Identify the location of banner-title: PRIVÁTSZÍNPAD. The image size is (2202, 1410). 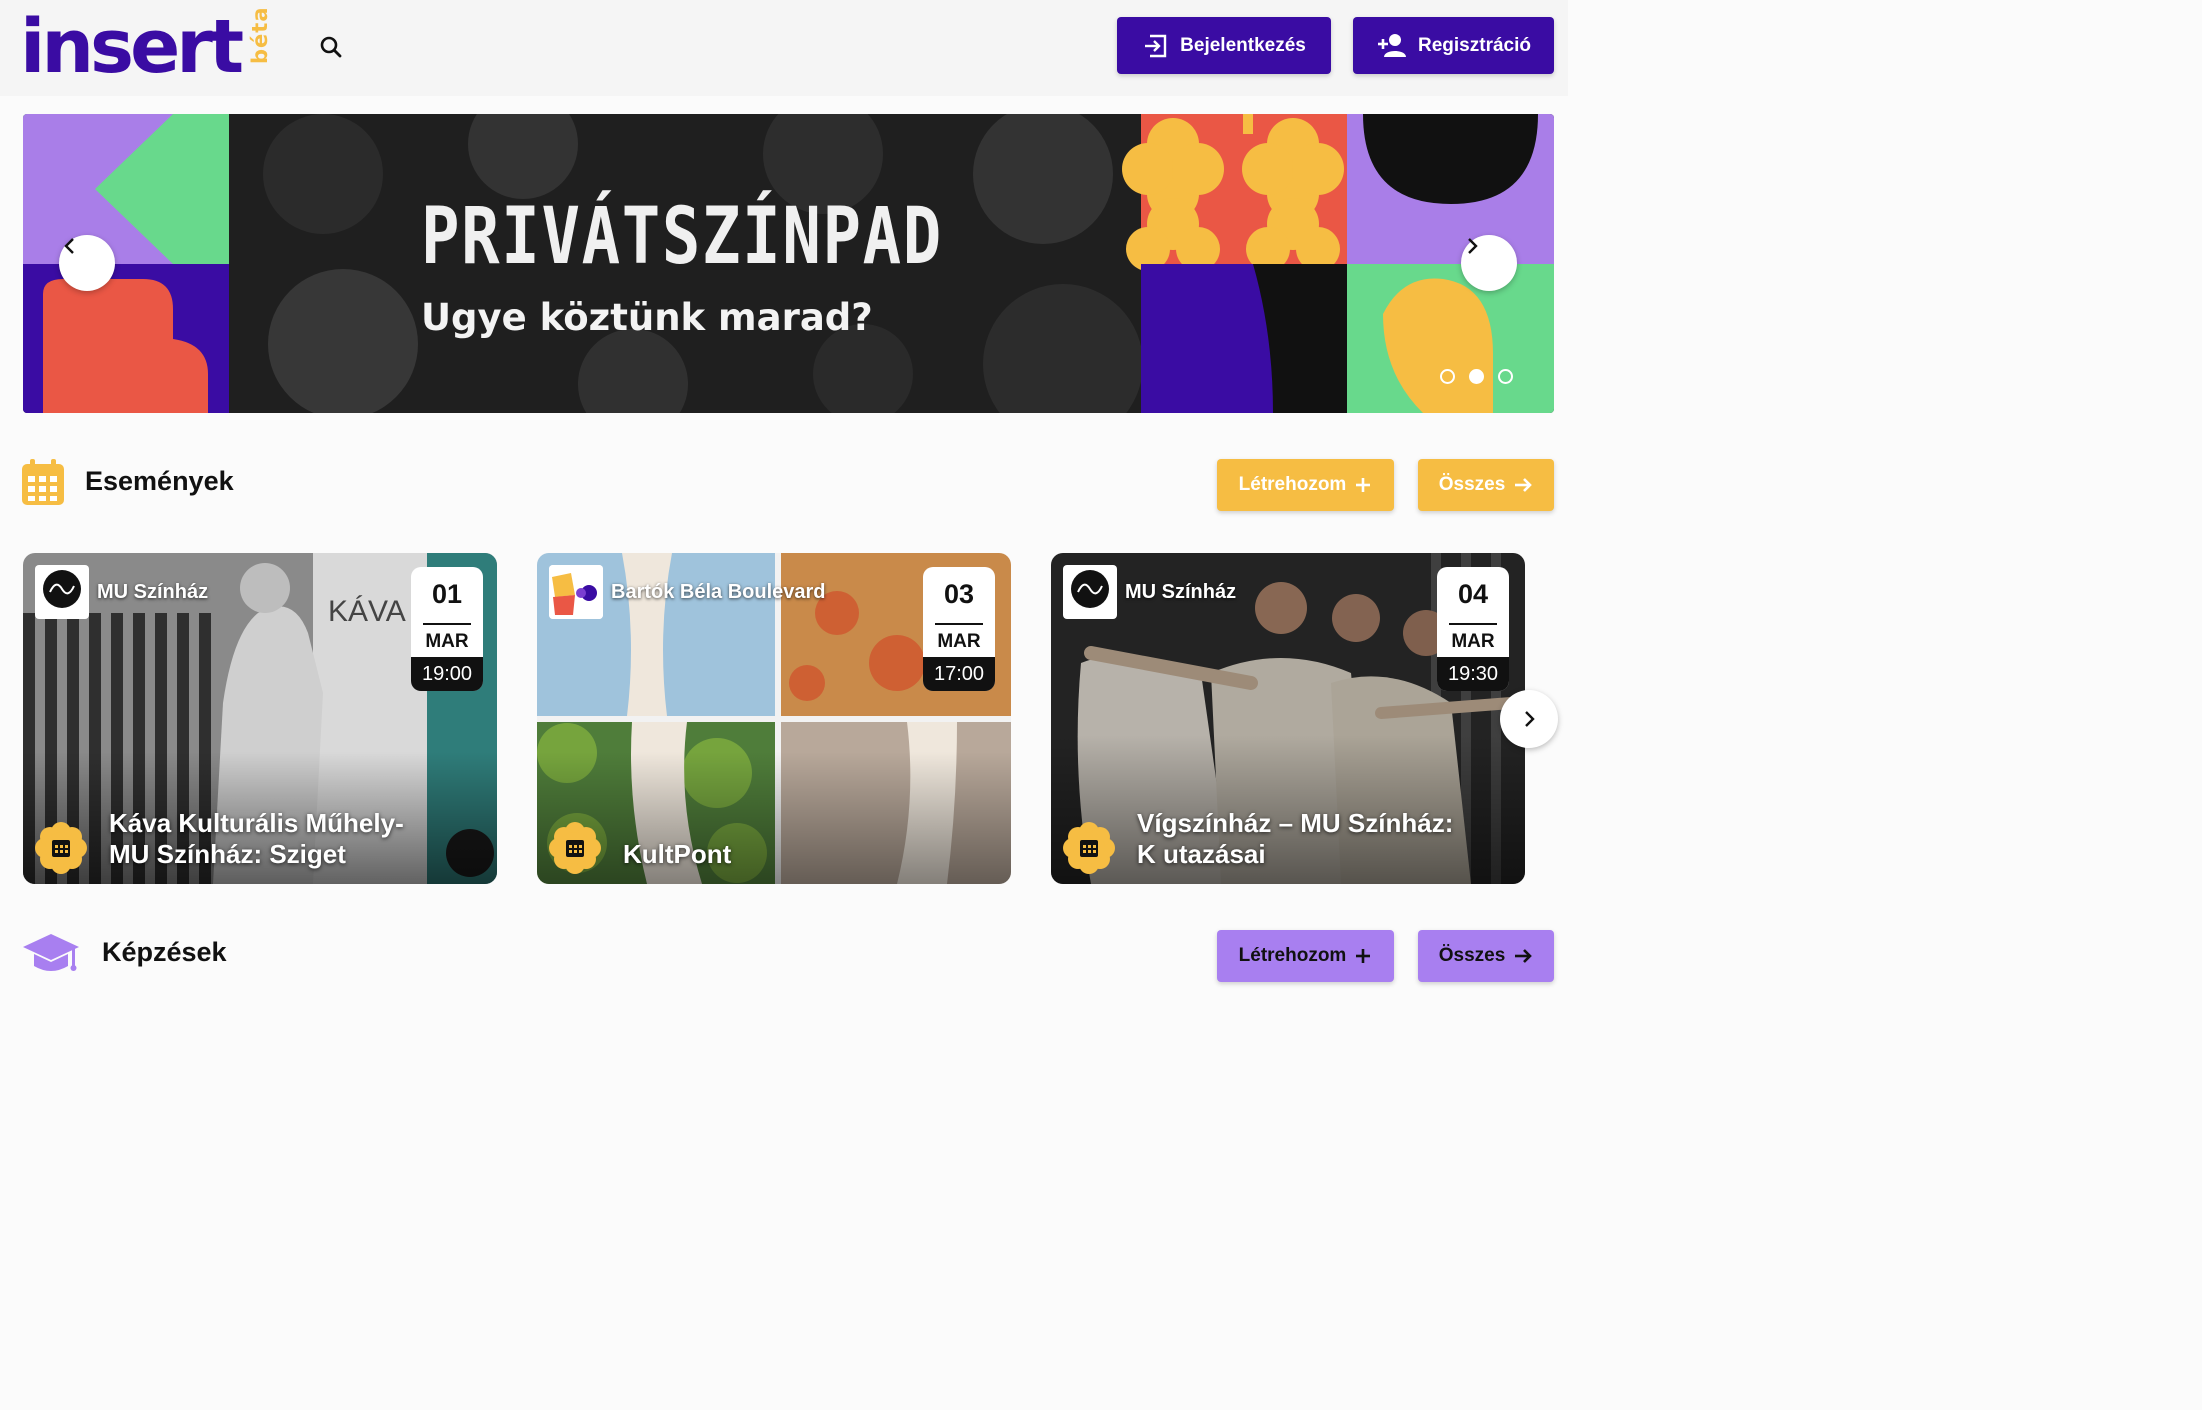
(682, 237).